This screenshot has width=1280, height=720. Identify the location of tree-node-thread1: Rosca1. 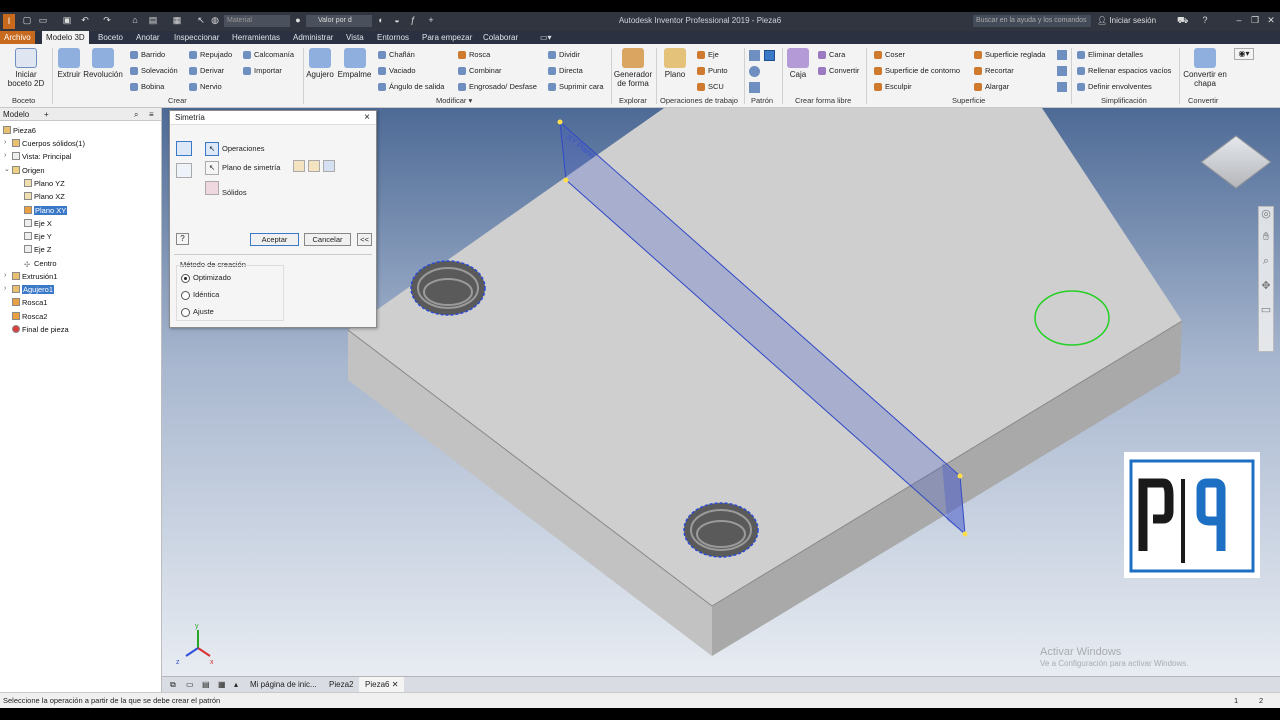
(29, 303).